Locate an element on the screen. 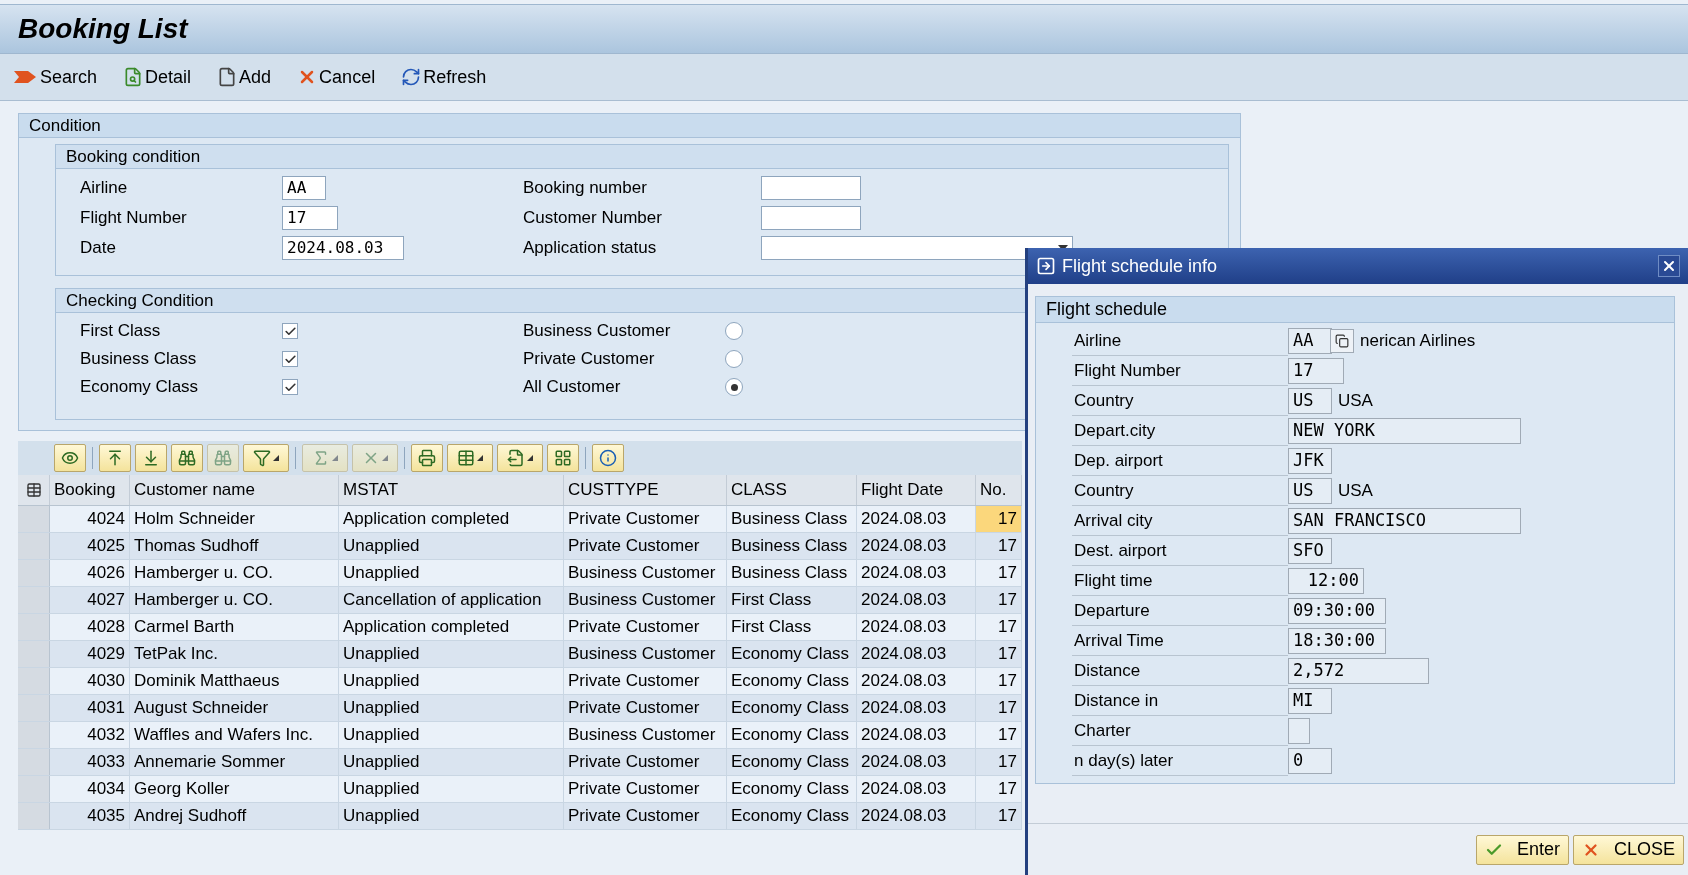 The height and width of the screenshot is (875, 1688). arrow-up-icon is located at coordinates (115, 458).